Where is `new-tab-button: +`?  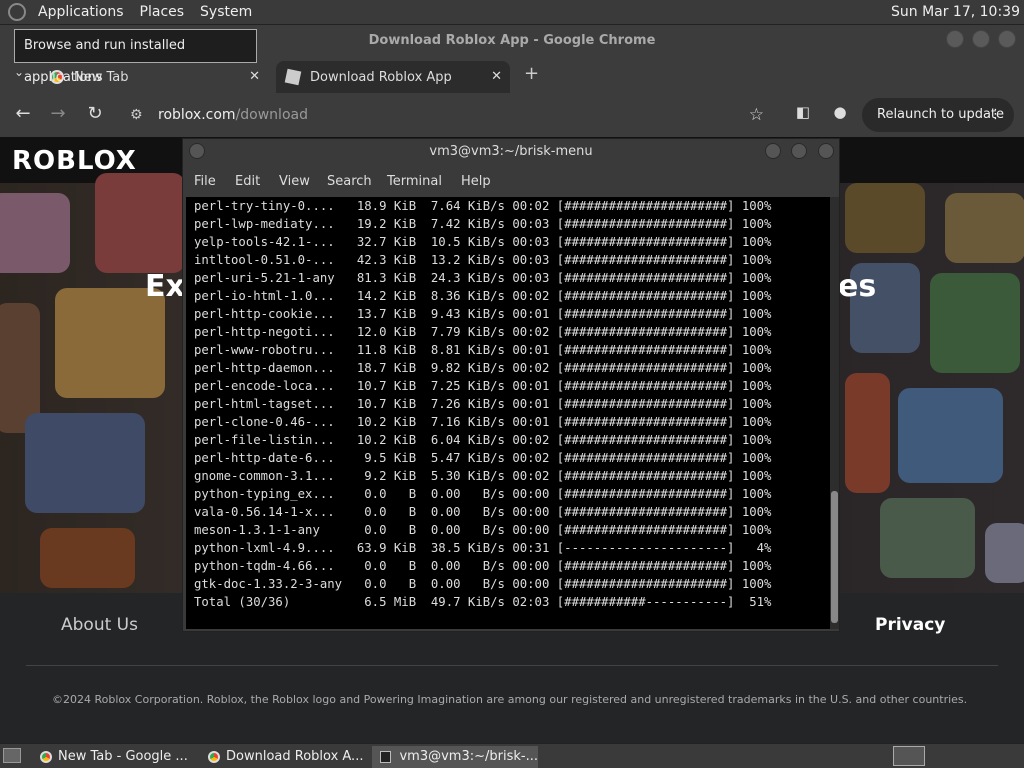
new-tab-button: + is located at coordinates (531, 73).